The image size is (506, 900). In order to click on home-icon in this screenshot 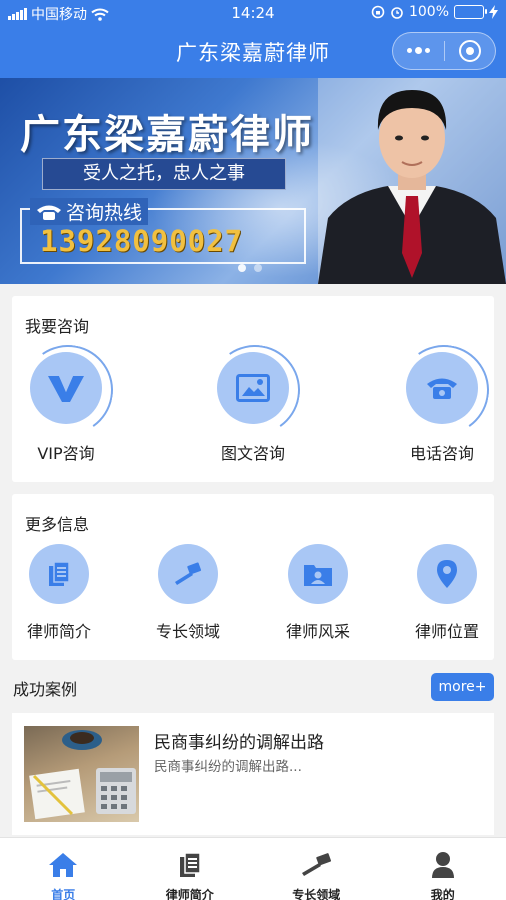, I will do `click(63, 865)`.